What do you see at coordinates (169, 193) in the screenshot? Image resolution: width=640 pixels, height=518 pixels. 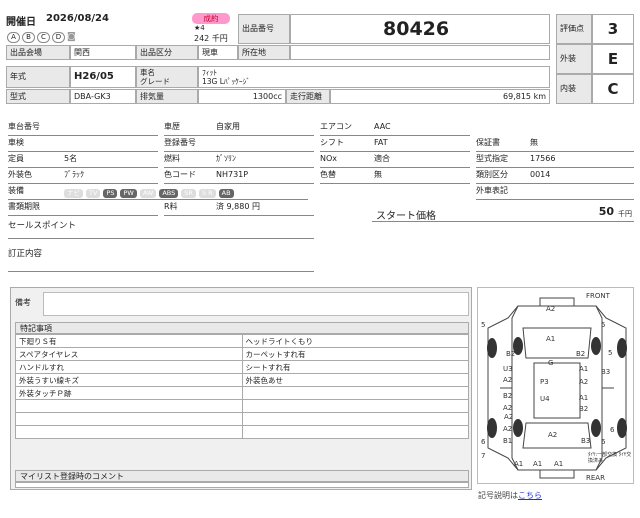 I see `equip-abs: ABS` at bounding box center [169, 193].